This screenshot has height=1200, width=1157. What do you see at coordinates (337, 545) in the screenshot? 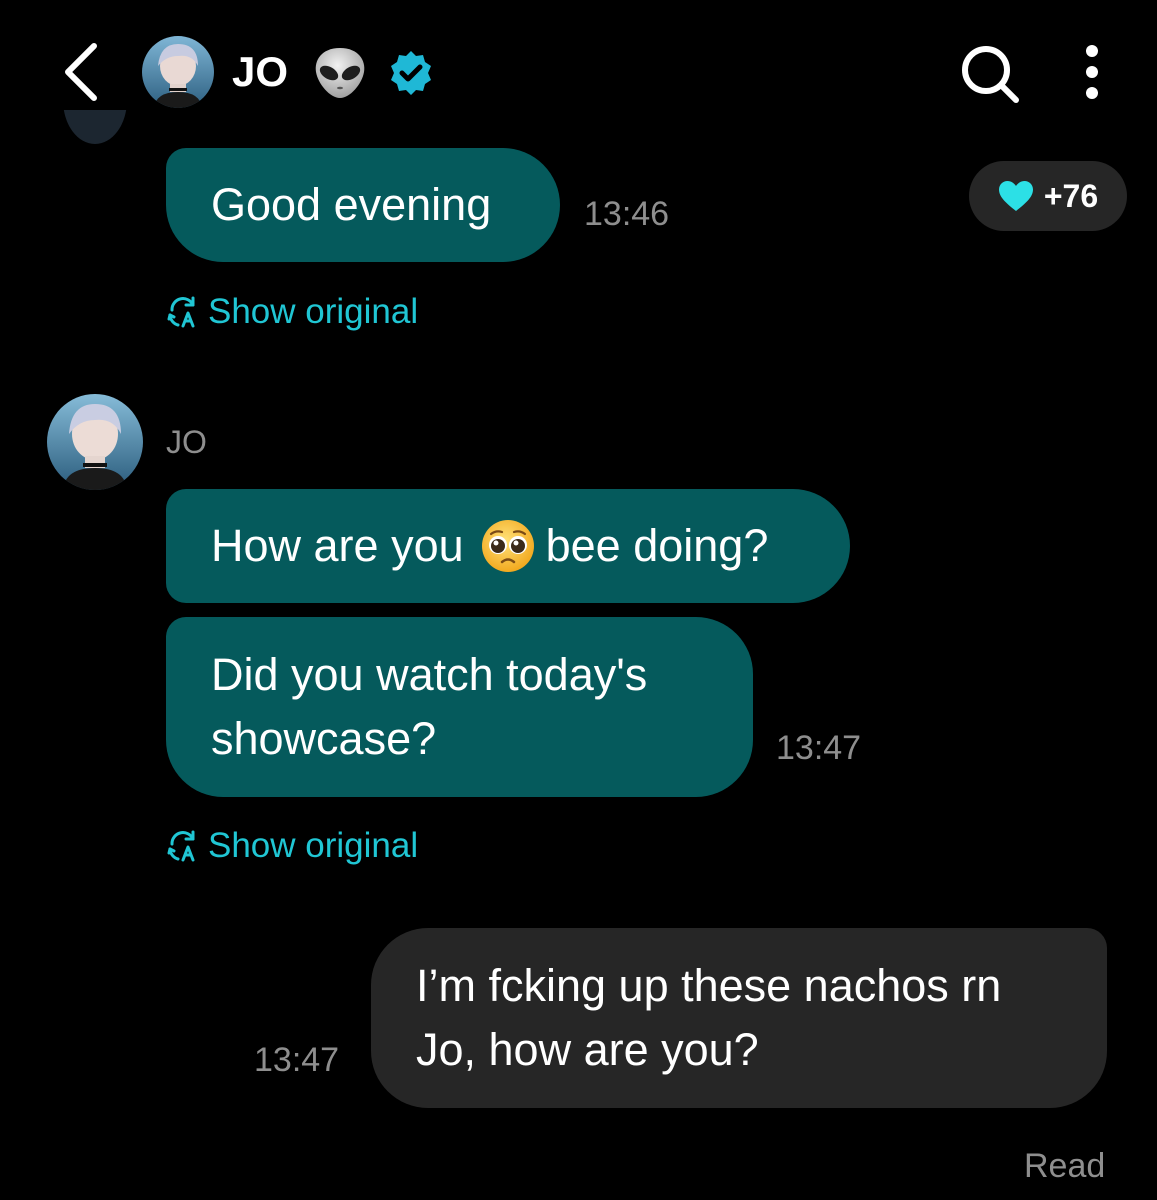
I see `message-text-part: How are you` at bounding box center [337, 545].